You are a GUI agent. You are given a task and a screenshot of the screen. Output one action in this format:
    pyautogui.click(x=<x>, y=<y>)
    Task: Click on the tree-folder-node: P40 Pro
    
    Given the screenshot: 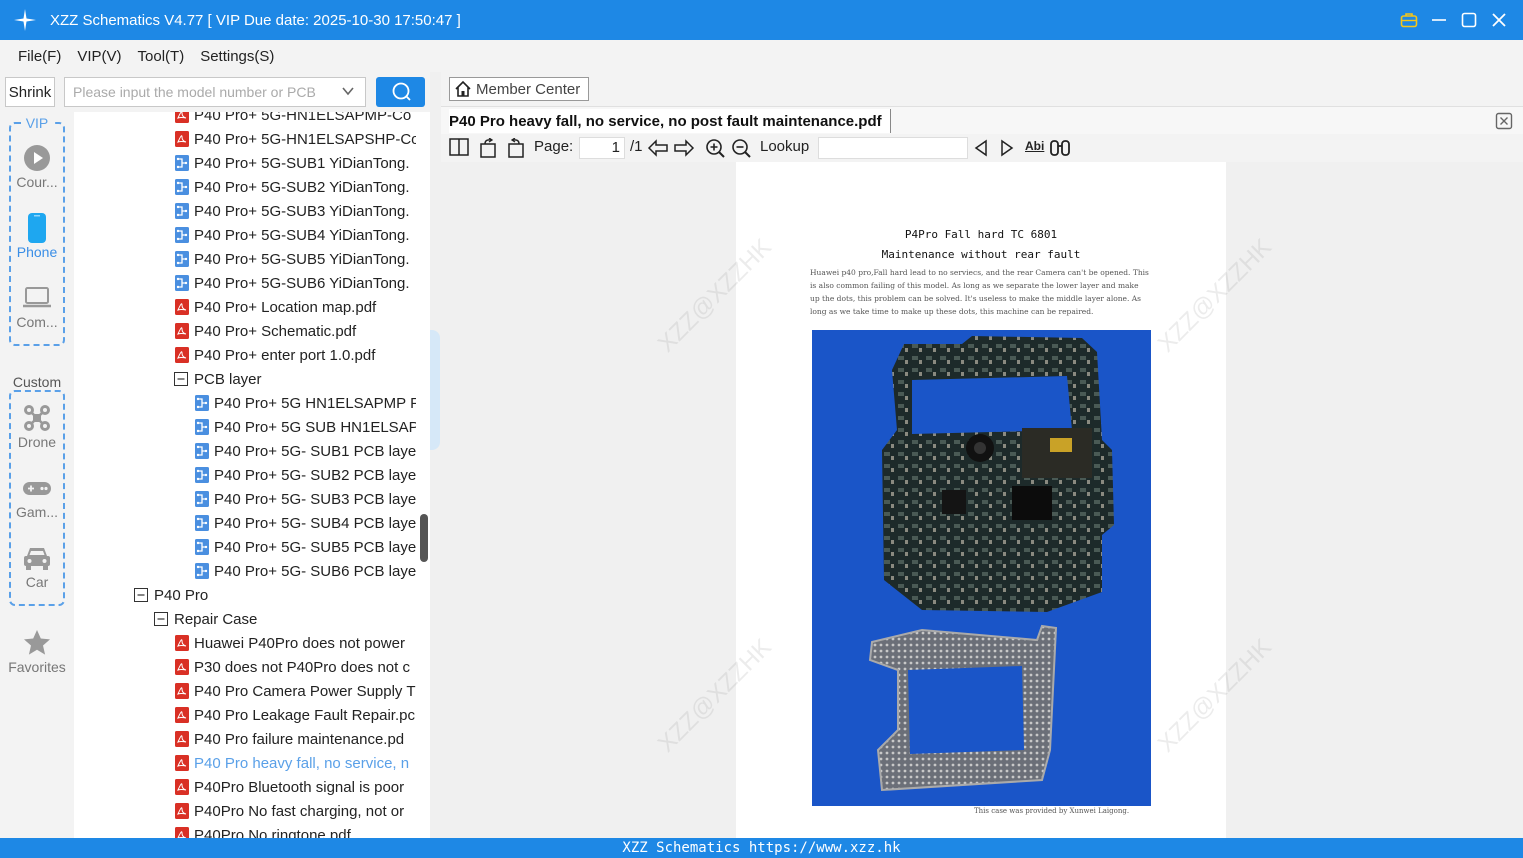 What is the action you would take?
    pyautogui.click(x=275, y=595)
    